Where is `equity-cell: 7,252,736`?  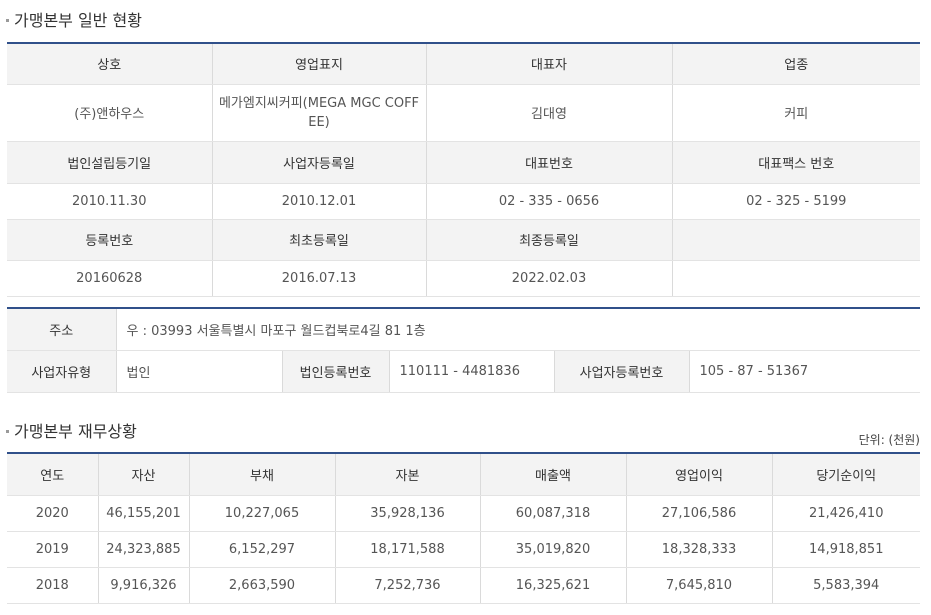 equity-cell: 7,252,736 is located at coordinates (408, 585).